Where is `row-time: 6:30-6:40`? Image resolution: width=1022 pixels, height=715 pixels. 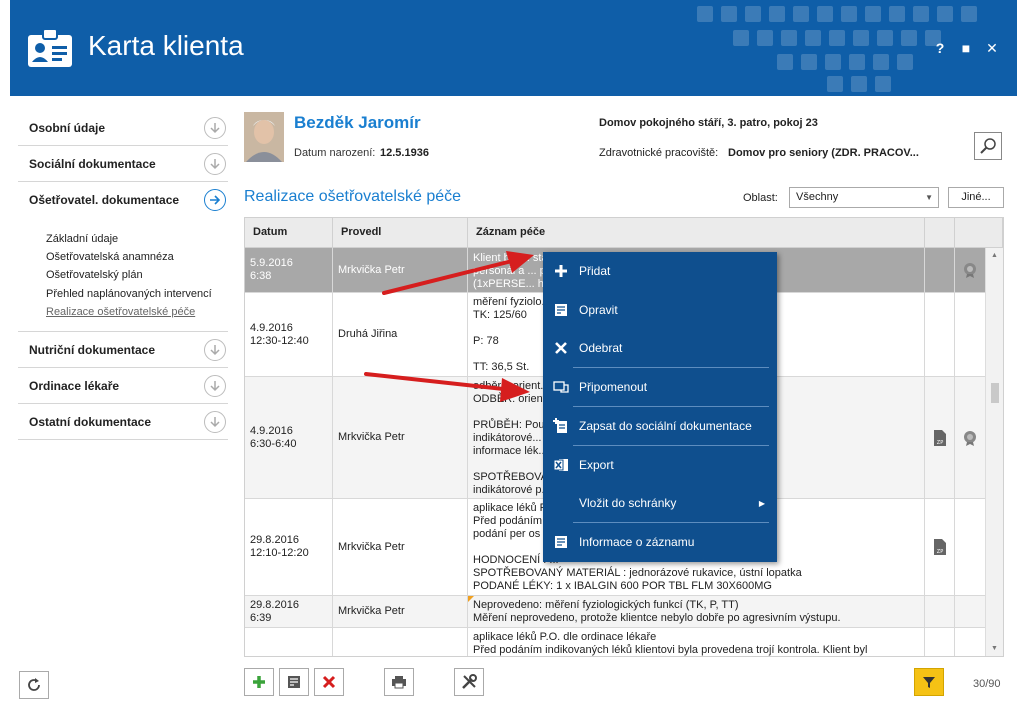
row-time: 6:30-6:40 is located at coordinates (273, 443).